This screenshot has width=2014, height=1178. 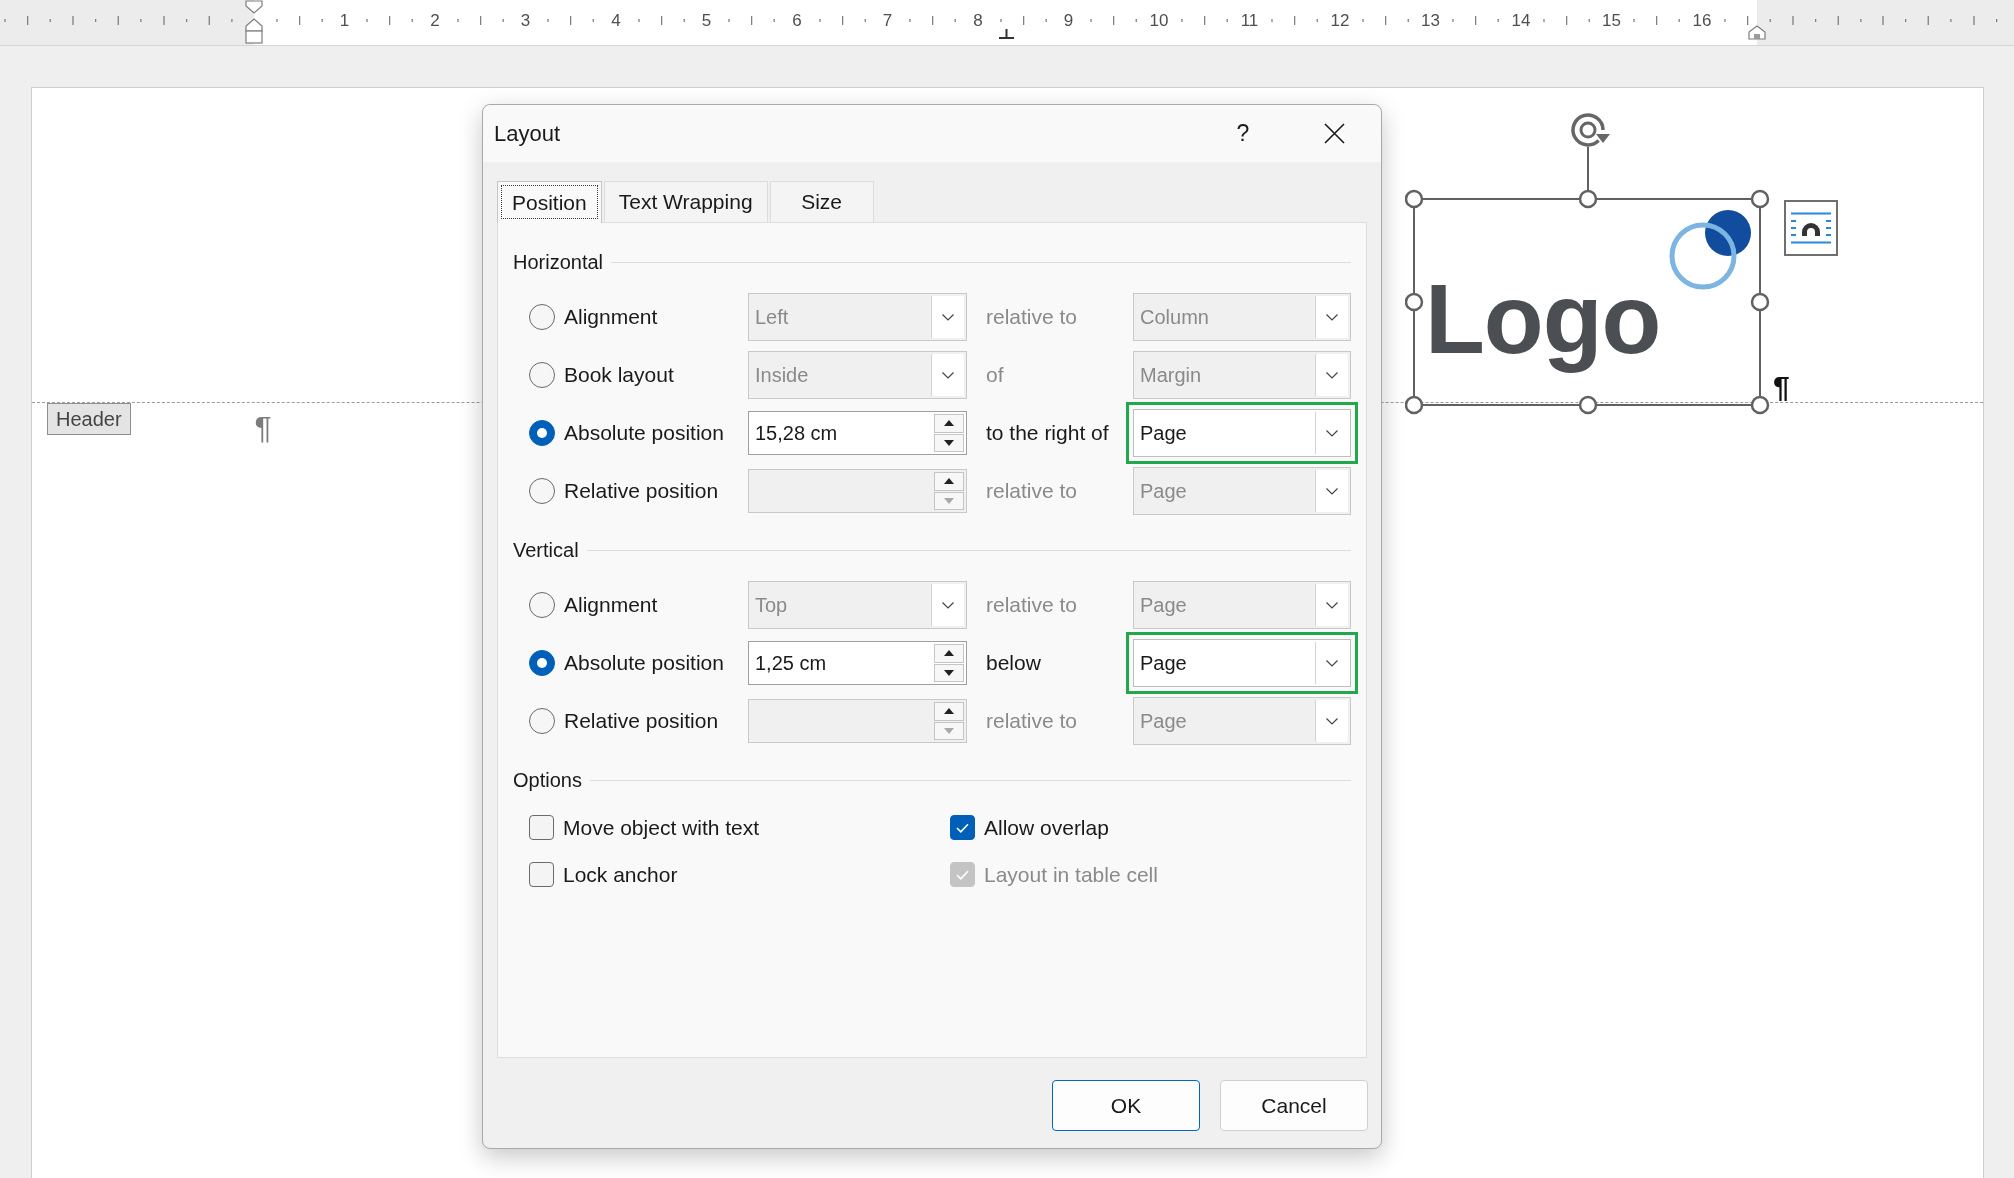 What do you see at coordinates (525, 21) in the screenshot?
I see `ruler-number: 3` at bounding box center [525, 21].